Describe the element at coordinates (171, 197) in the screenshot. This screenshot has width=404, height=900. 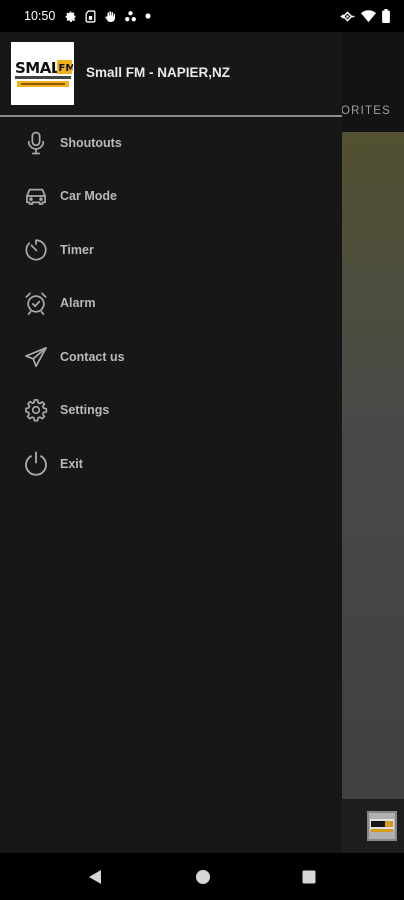
I see `menu-item-car-mode: Car Mode` at that location.